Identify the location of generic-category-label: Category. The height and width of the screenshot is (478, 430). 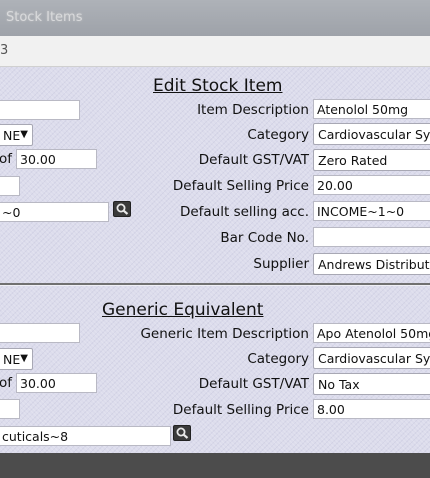
(278, 359).